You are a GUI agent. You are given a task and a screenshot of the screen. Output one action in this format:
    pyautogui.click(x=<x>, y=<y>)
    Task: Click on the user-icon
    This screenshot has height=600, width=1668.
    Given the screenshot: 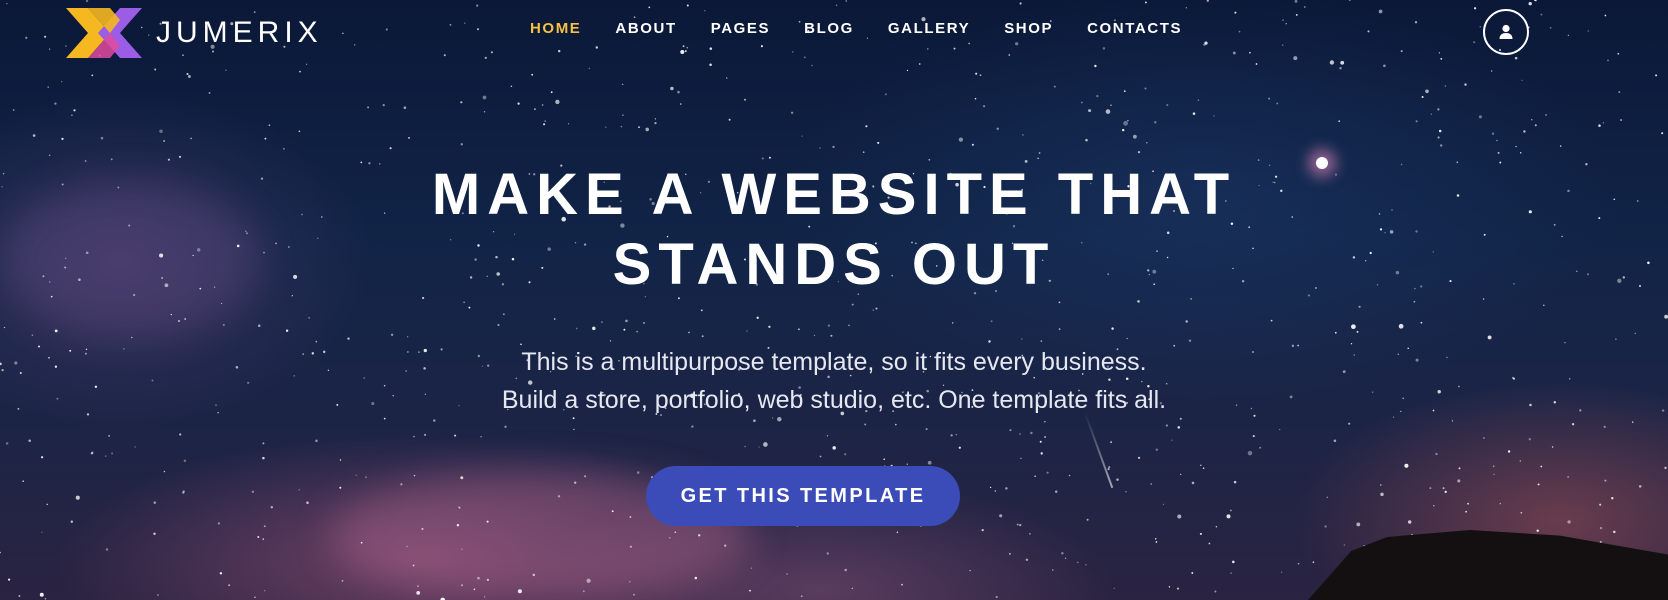 What is the action you would take?
    pyautogui.click(x=1506, y=31)
    